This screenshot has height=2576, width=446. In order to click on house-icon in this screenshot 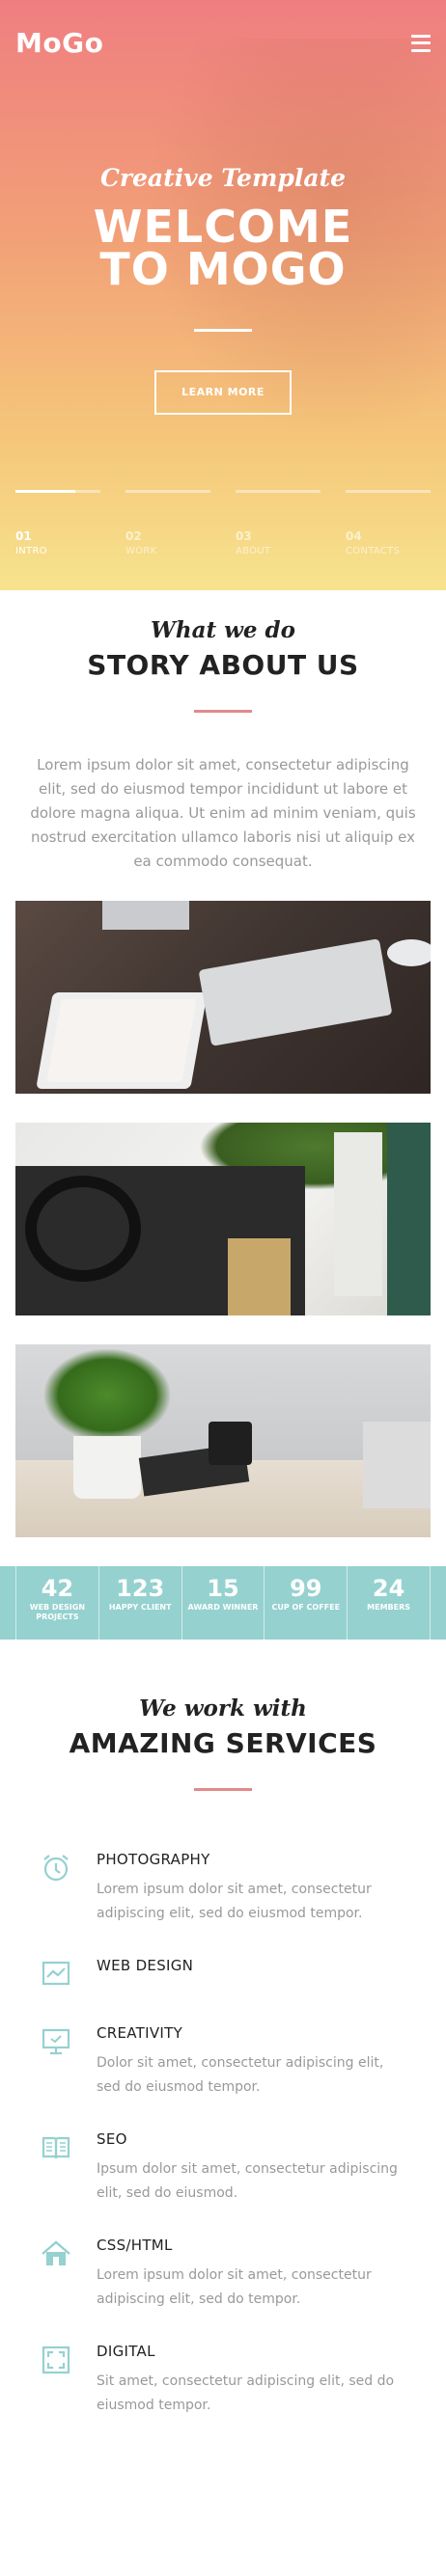, I will do `click(56, 2254)`.